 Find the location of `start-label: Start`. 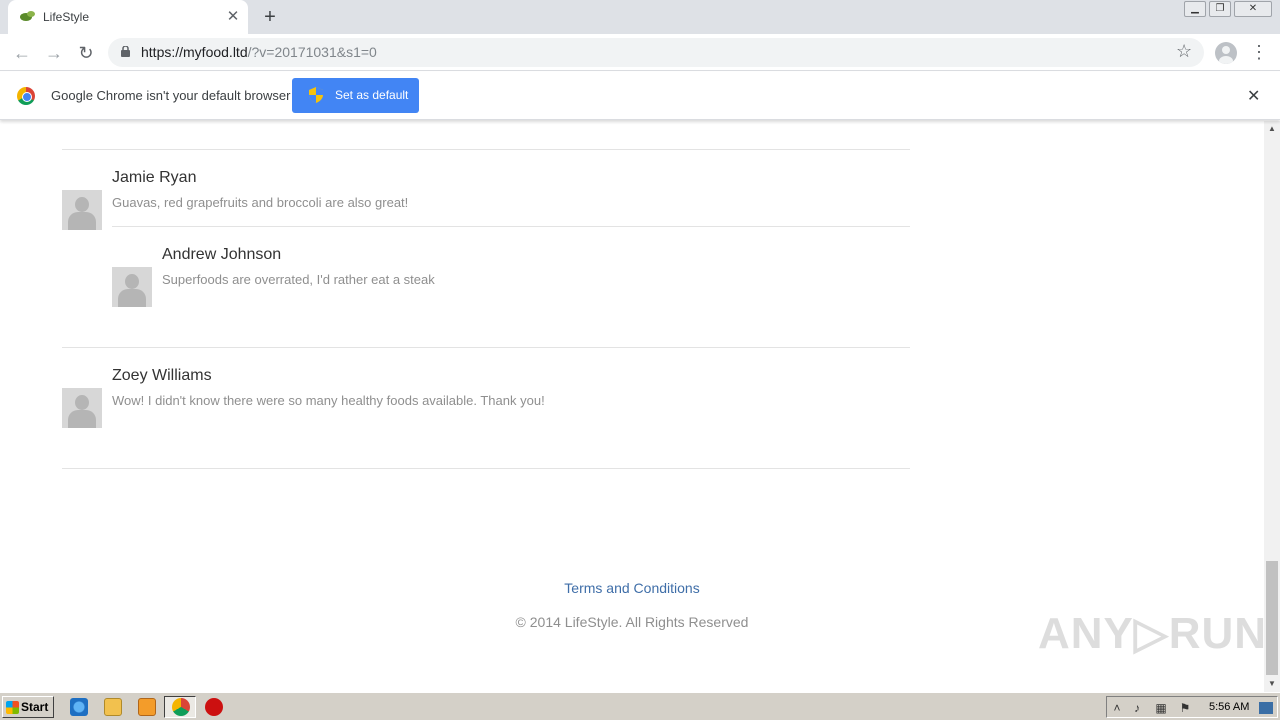

start-label: Start is located at coordinates (35, 707).